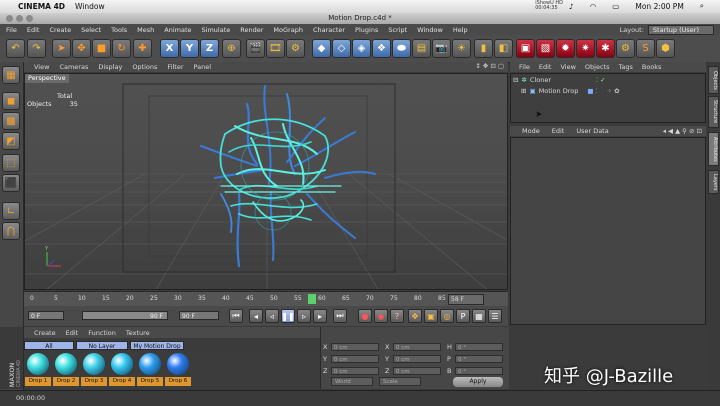 This screenshot has width=720, height=406. Describe the element at coordinates (540, 80) in the screenshot. I see `object-name: Cloner` at that location.